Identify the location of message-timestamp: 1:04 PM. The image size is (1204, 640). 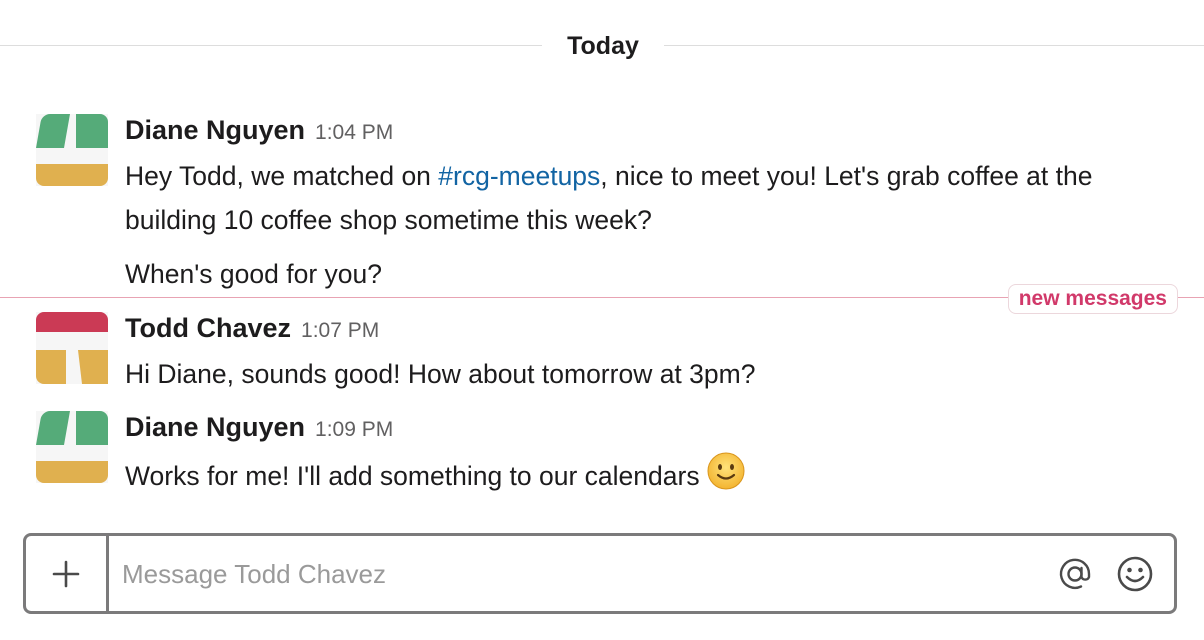
(354, 132).